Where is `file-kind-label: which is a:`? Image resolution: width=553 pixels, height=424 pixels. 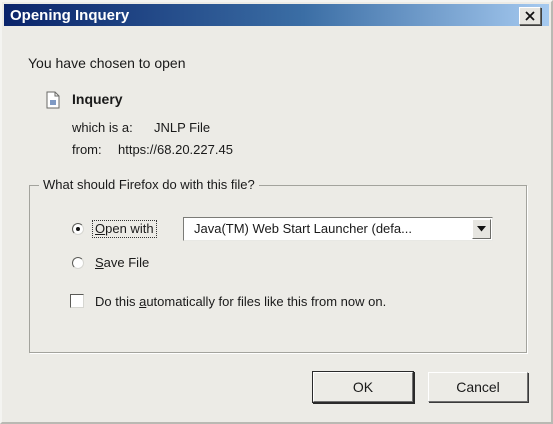
file-kind-label: which is a: is located at coordinates (102, 127).